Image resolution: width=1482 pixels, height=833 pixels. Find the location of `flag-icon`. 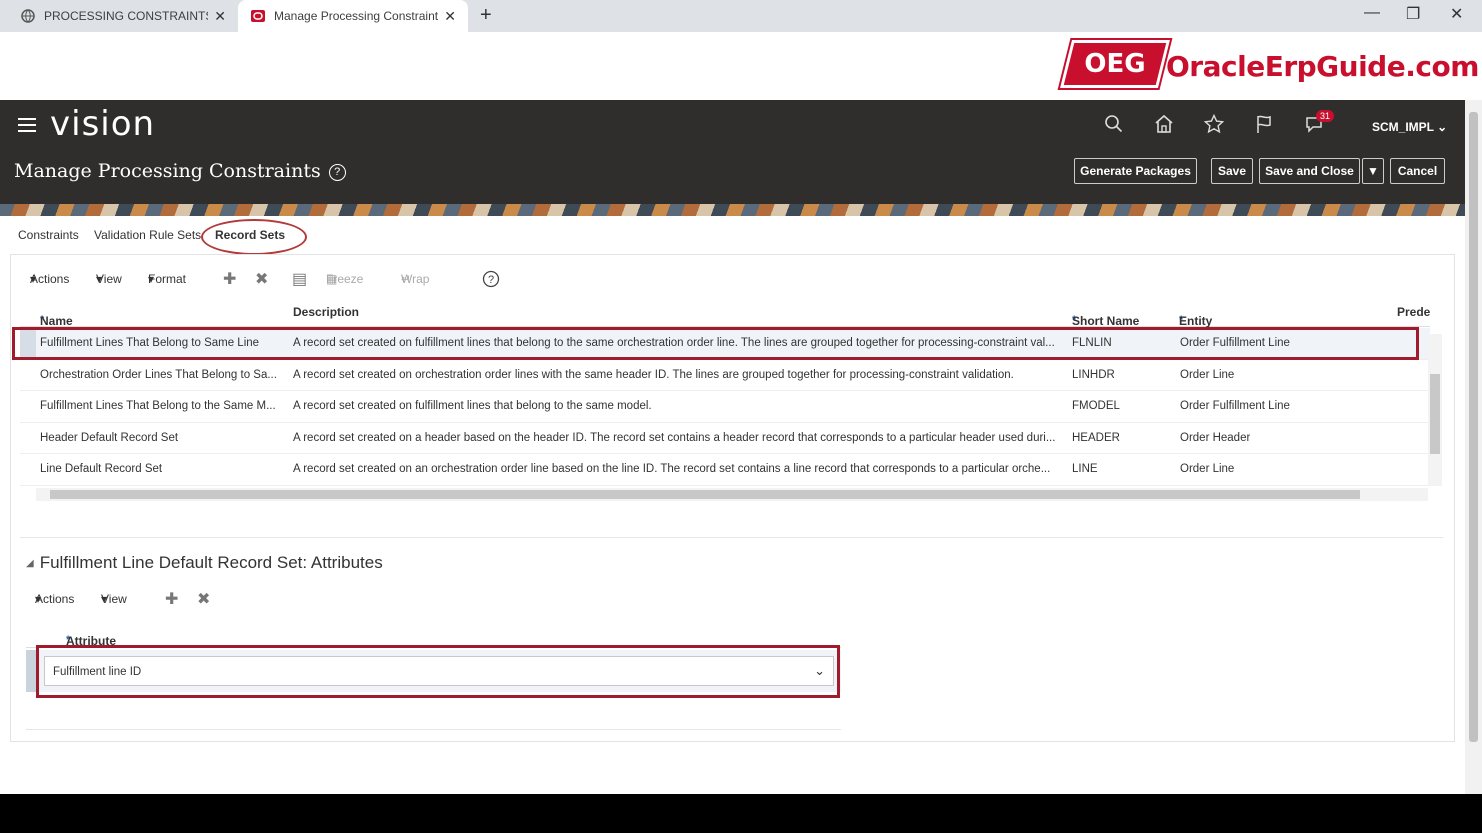

flag-icon is located at coordinates (1264, 127).